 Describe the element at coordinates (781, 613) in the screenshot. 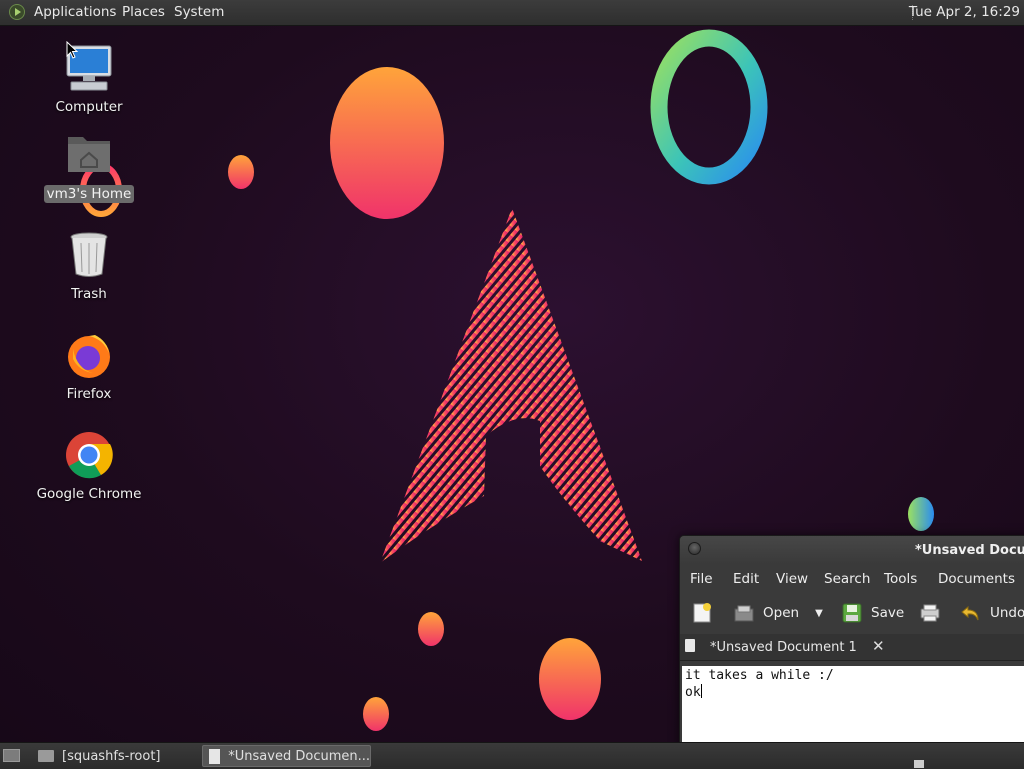

I see `open-label: Open` at that location.